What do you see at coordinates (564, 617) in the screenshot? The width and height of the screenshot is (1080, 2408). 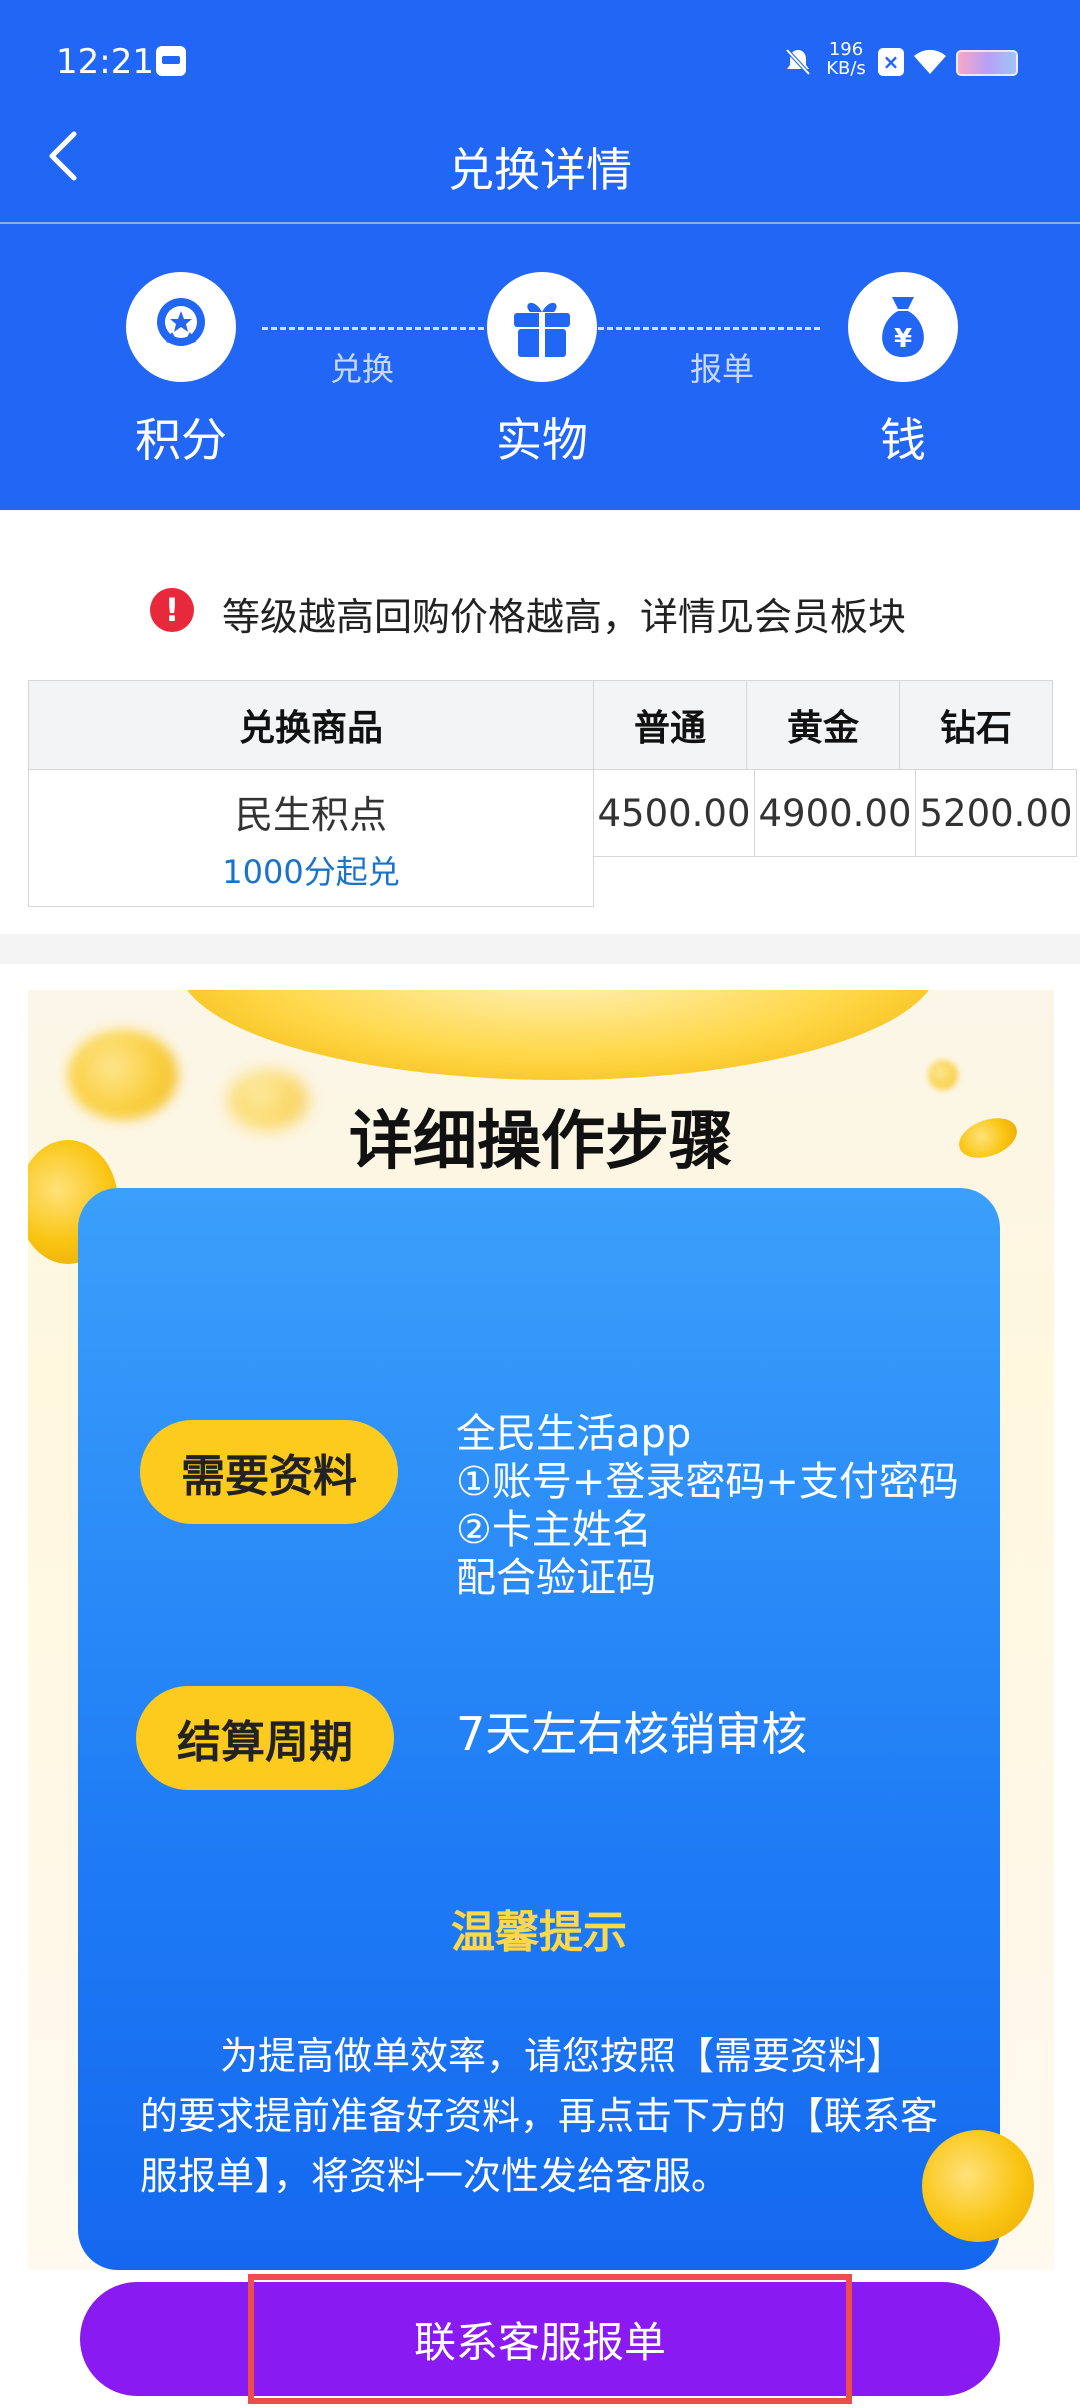 I see `notice-text: 等级越高回购价格越高，详情见会员板块` at bounding box center [564, 617].